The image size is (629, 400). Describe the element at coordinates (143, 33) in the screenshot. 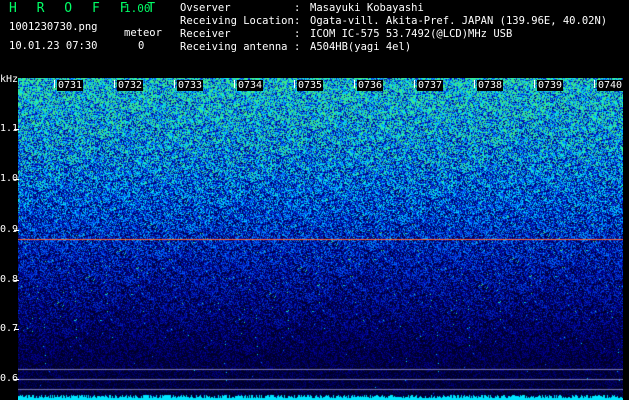

I see `meteor-label: meteor` at that location.